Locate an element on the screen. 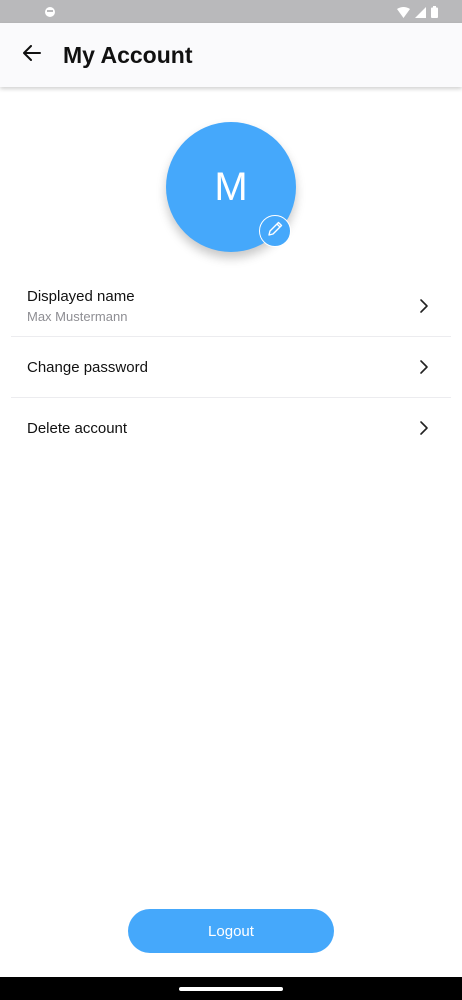  status-icons is located at coordinates (417, 14).